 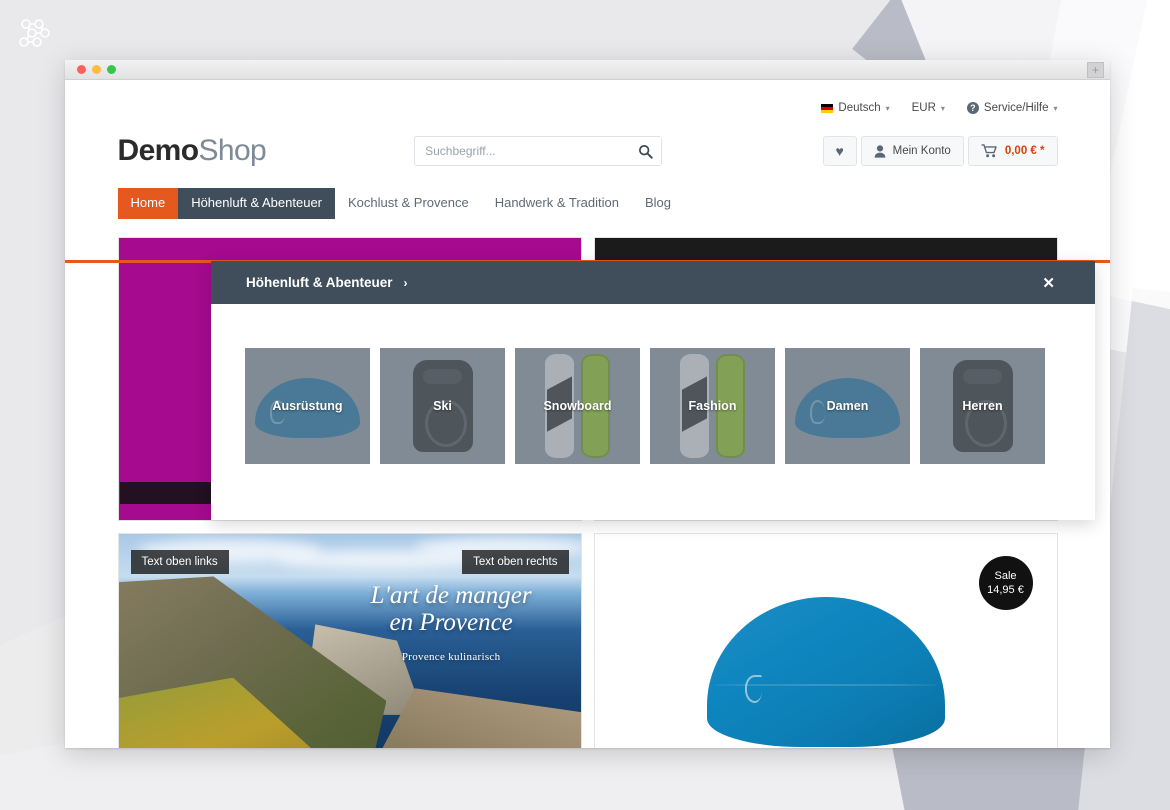 I want to click on tile-label: Ausrüstung, so click(x=307, y=406).